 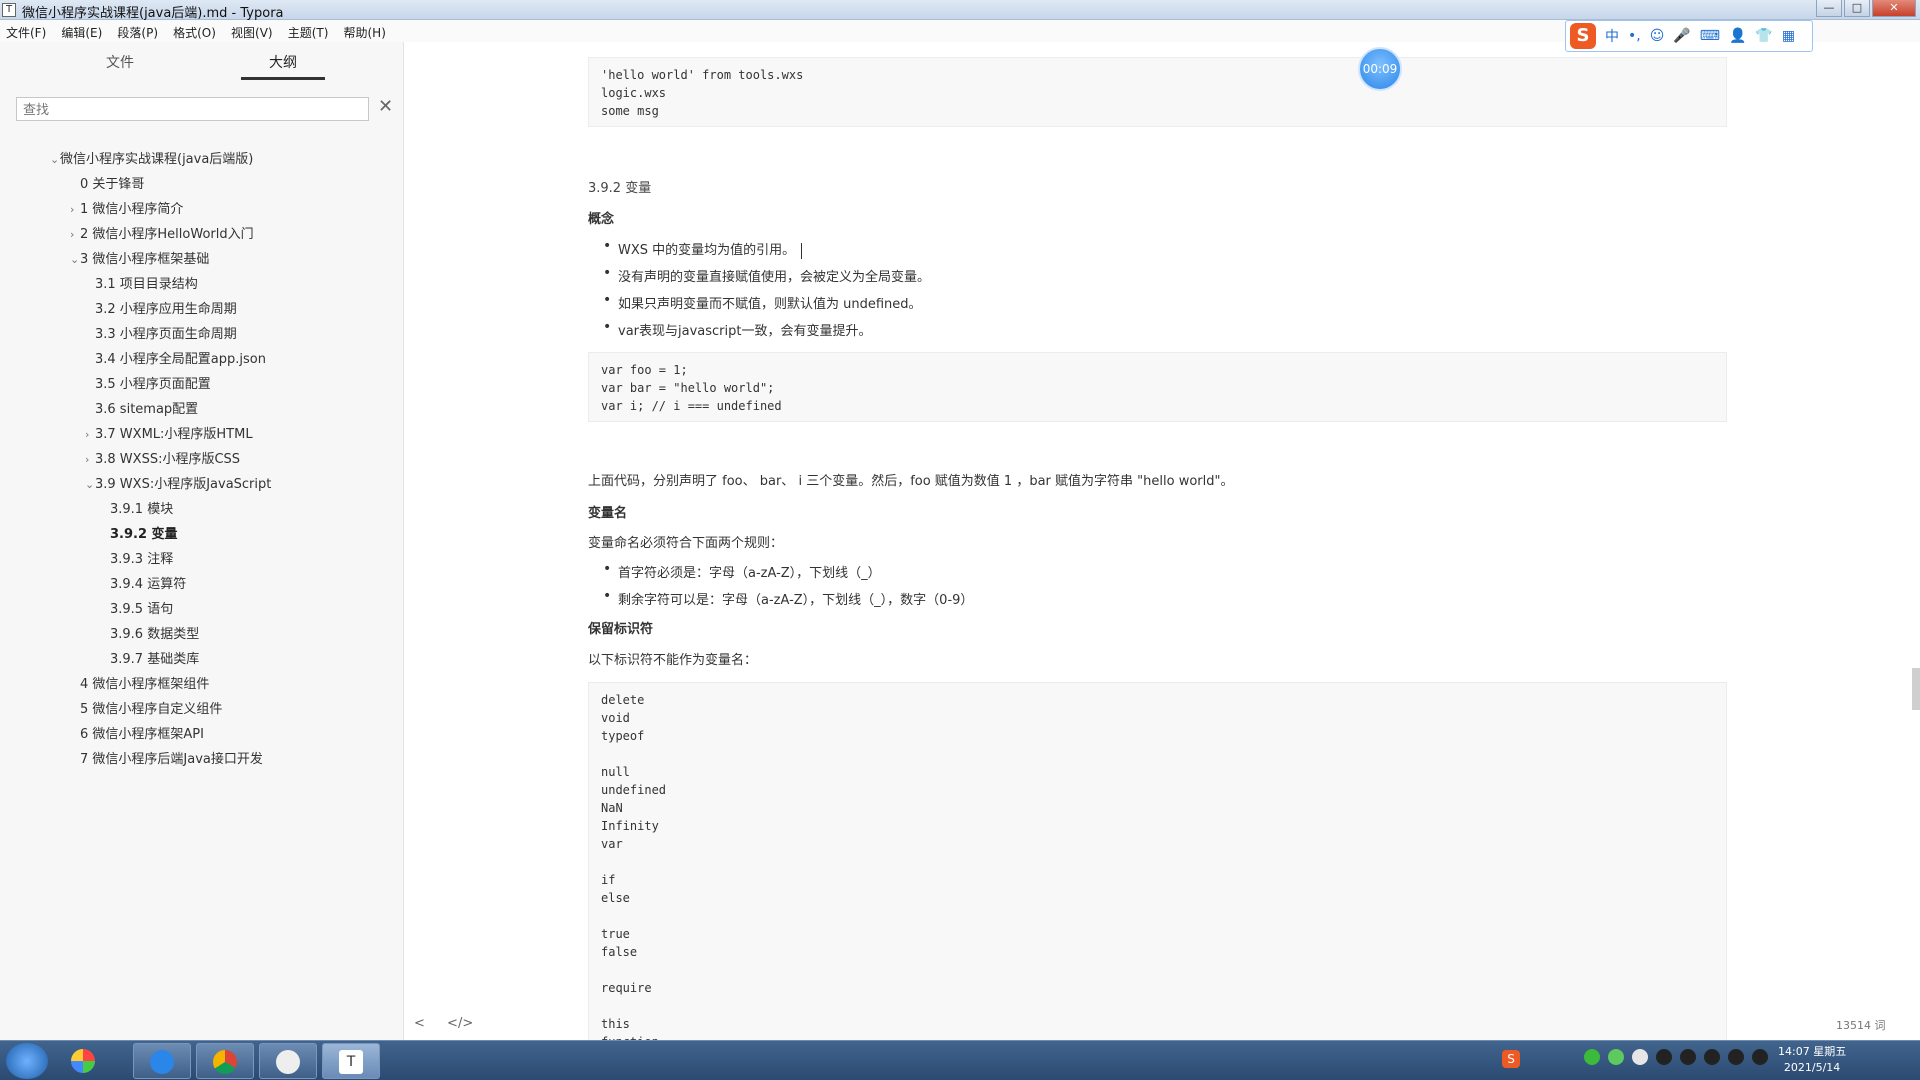 What do you see at coordinates (1380, 69) in the screenshot?
I see `recording-timer: 00:09` at bounding box center [1380, 69].